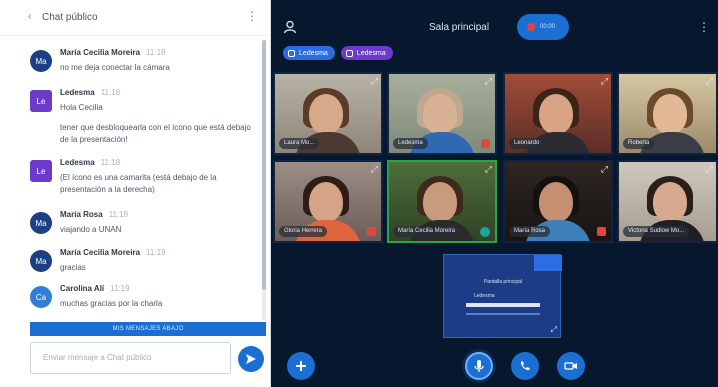 The width and height of the screenshot is (718, 387). I want to click on send-icon, so click(251, 359).